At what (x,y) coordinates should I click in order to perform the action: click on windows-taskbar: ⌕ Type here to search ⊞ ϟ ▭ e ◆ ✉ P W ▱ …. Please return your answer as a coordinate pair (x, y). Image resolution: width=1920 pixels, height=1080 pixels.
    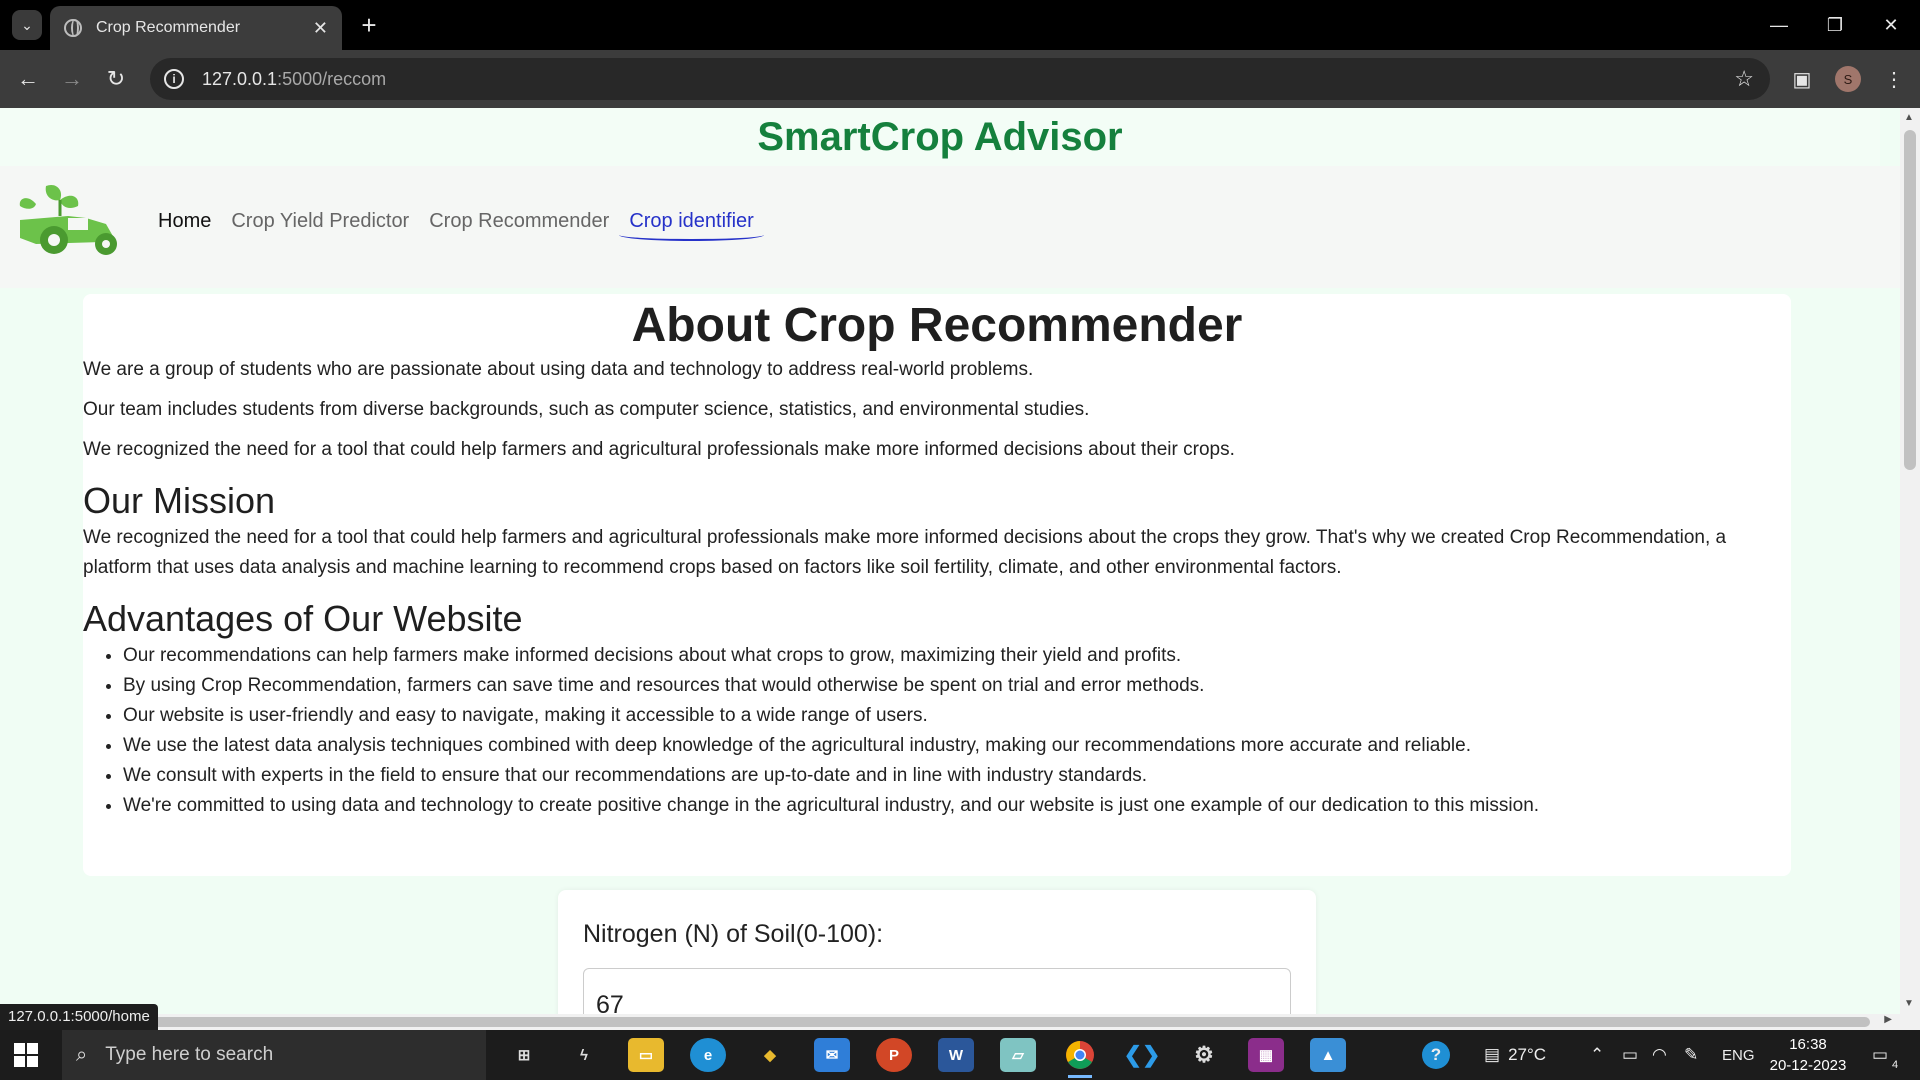
    Looking at the image, I should click on (960, 1055).